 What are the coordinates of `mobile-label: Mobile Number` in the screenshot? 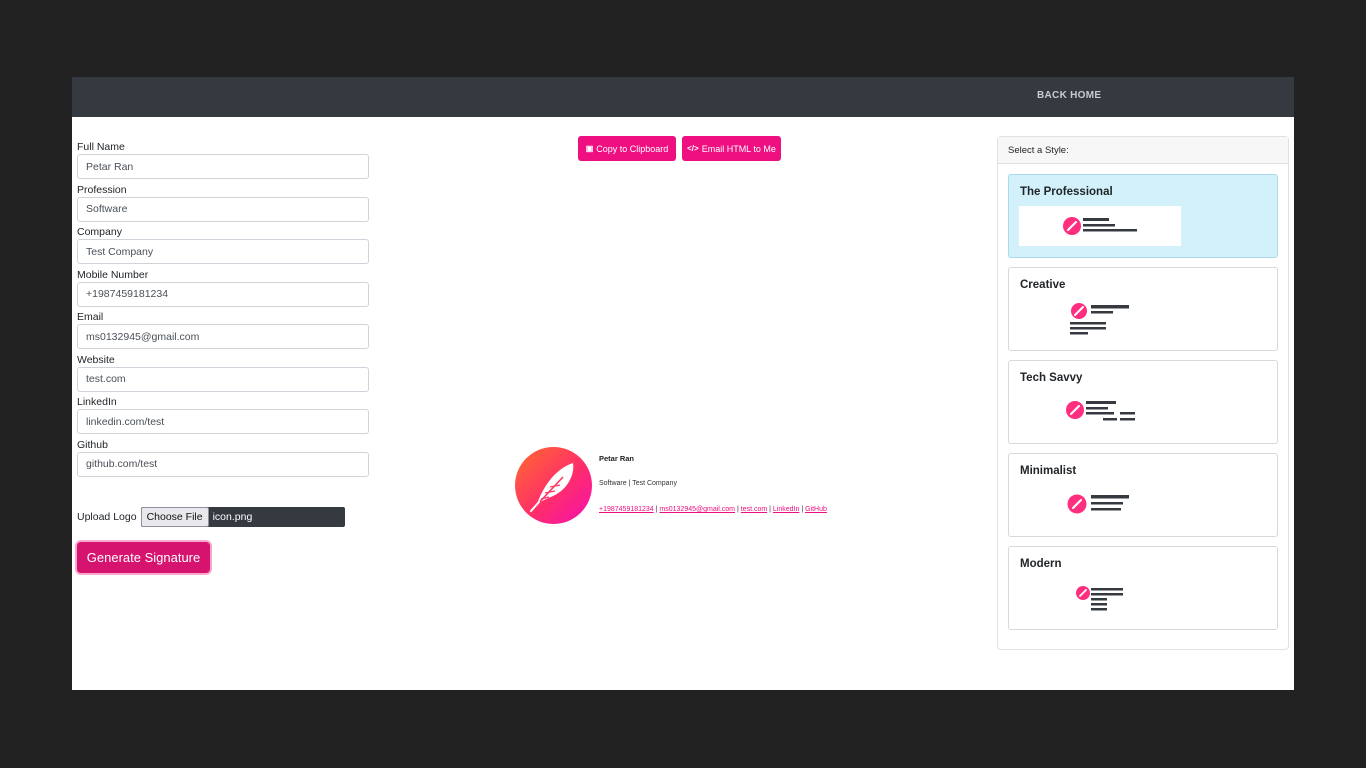 It's located at (113, 274).